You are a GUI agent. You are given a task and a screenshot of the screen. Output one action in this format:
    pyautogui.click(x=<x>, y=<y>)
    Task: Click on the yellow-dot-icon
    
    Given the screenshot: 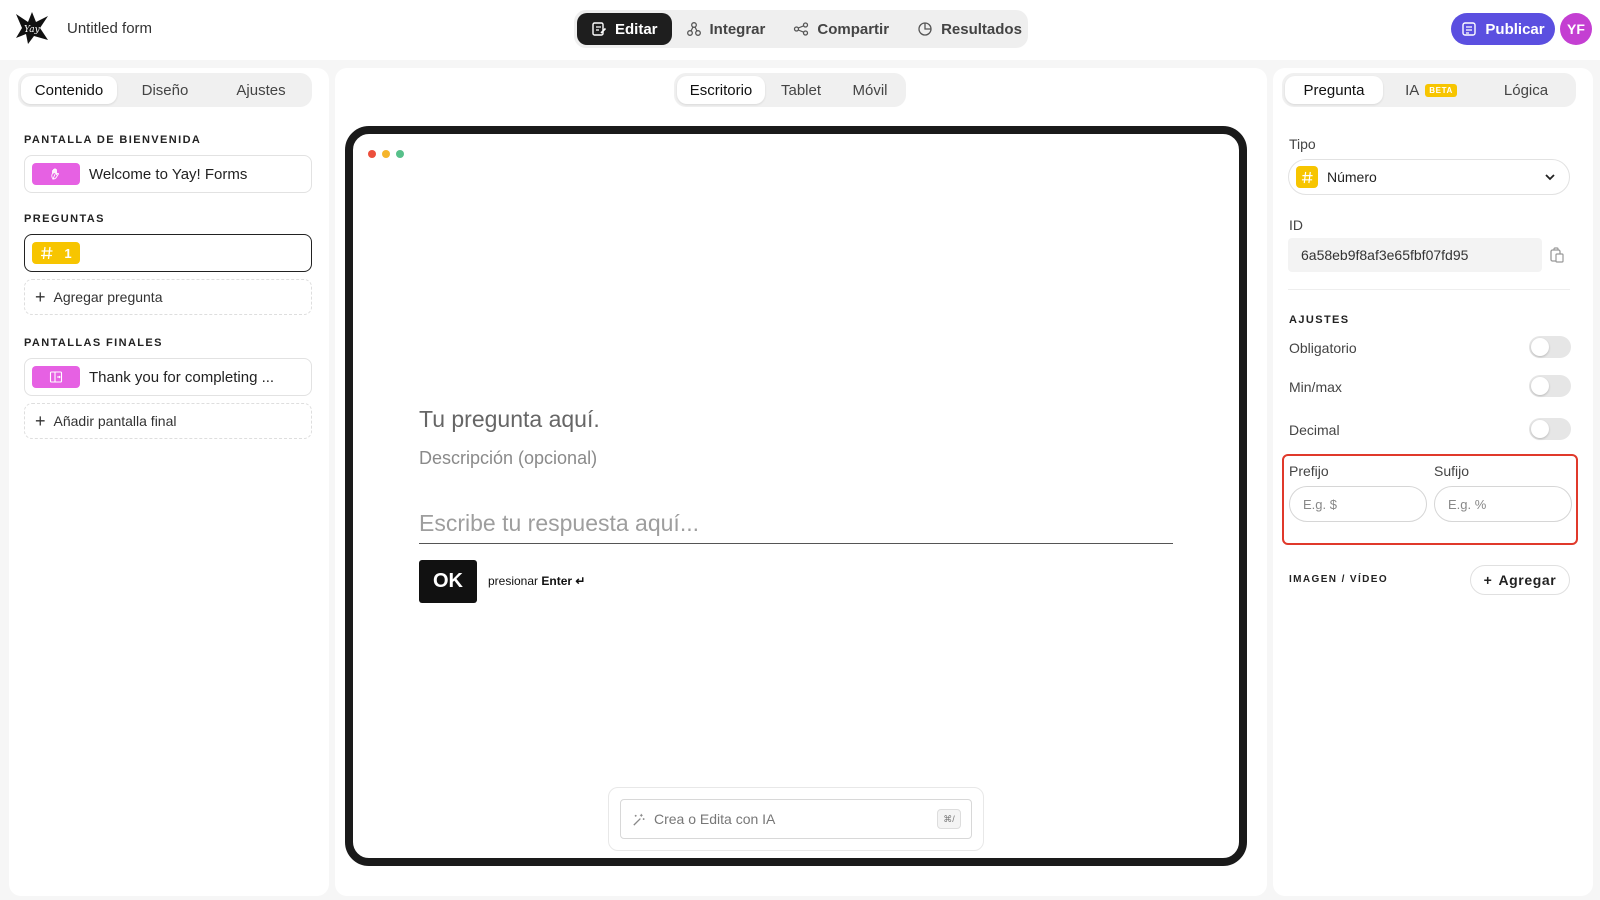 What is the action you would take?
    pyautogui.click(x=386, y=154)
    